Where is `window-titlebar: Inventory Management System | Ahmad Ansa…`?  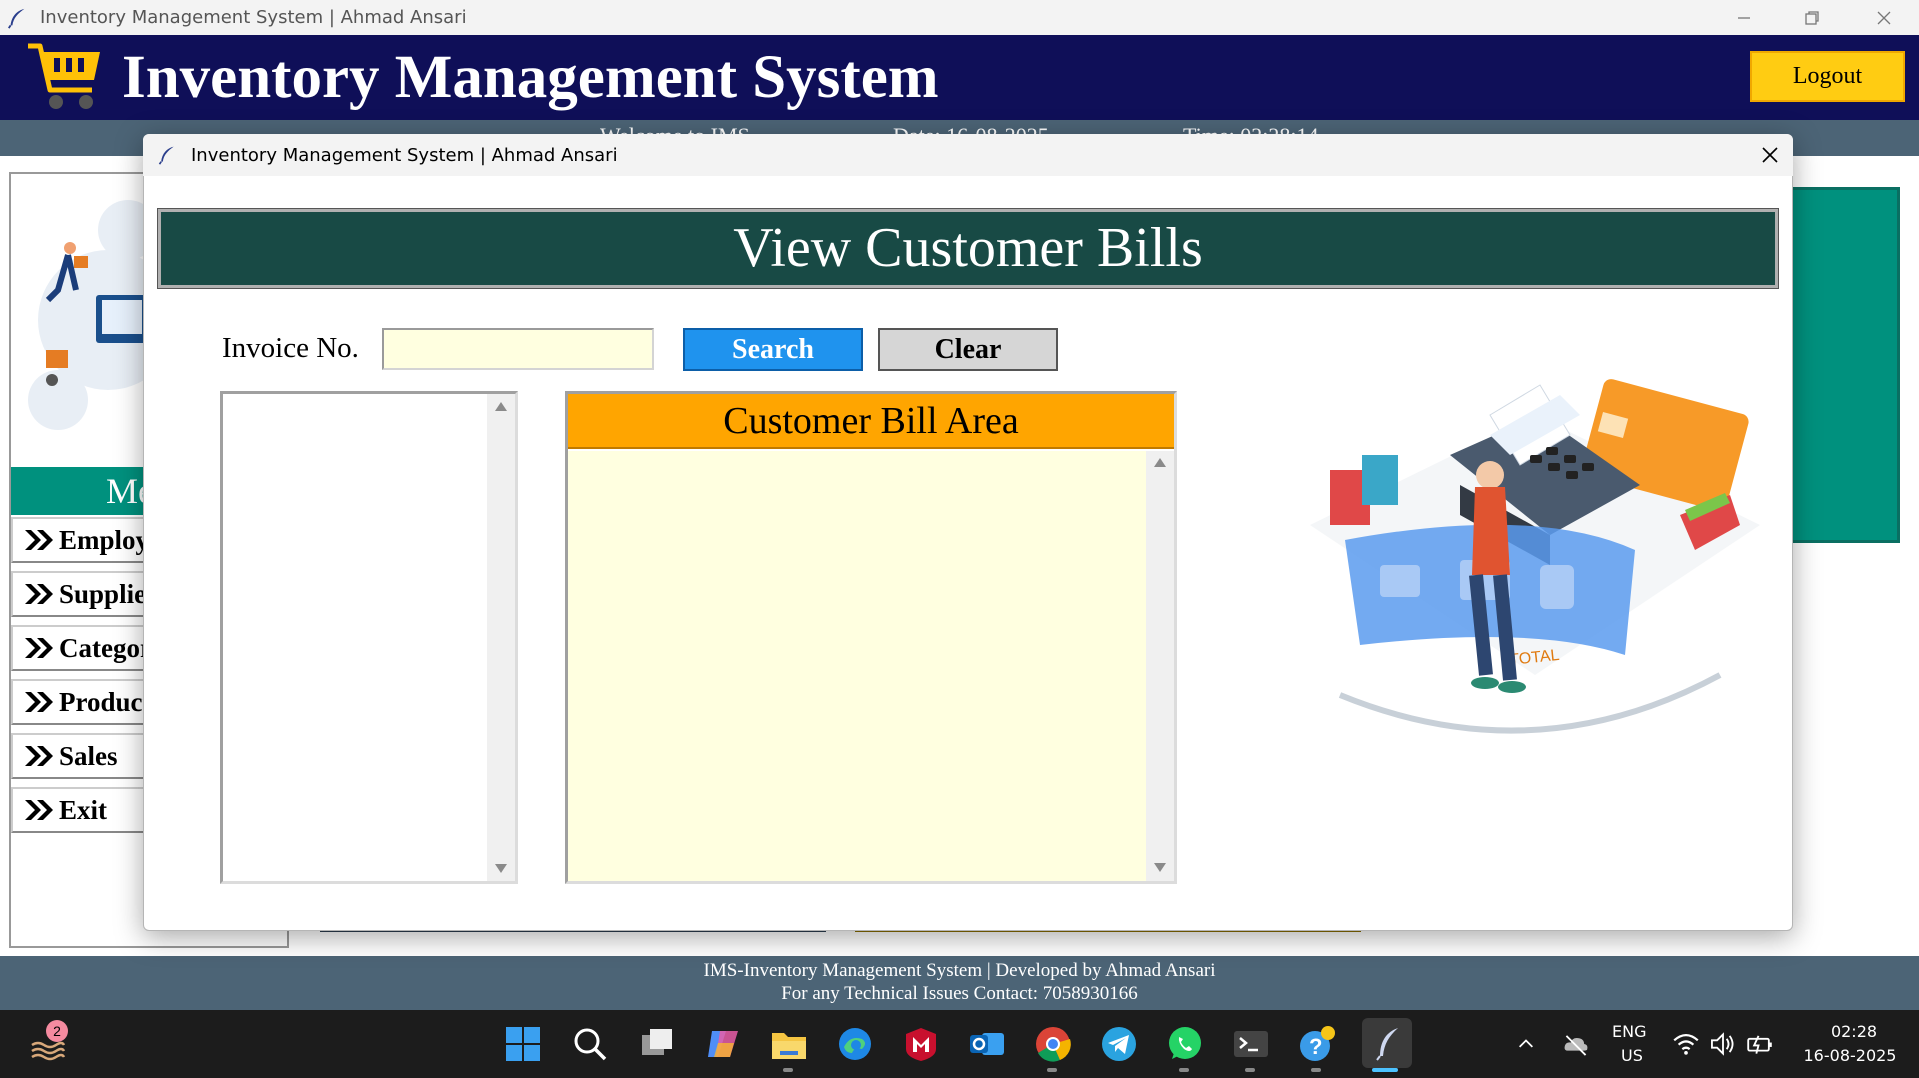 window-titlebar: Inventory Management System | Ahmad Ansa… is located at coordinates (959, 17).